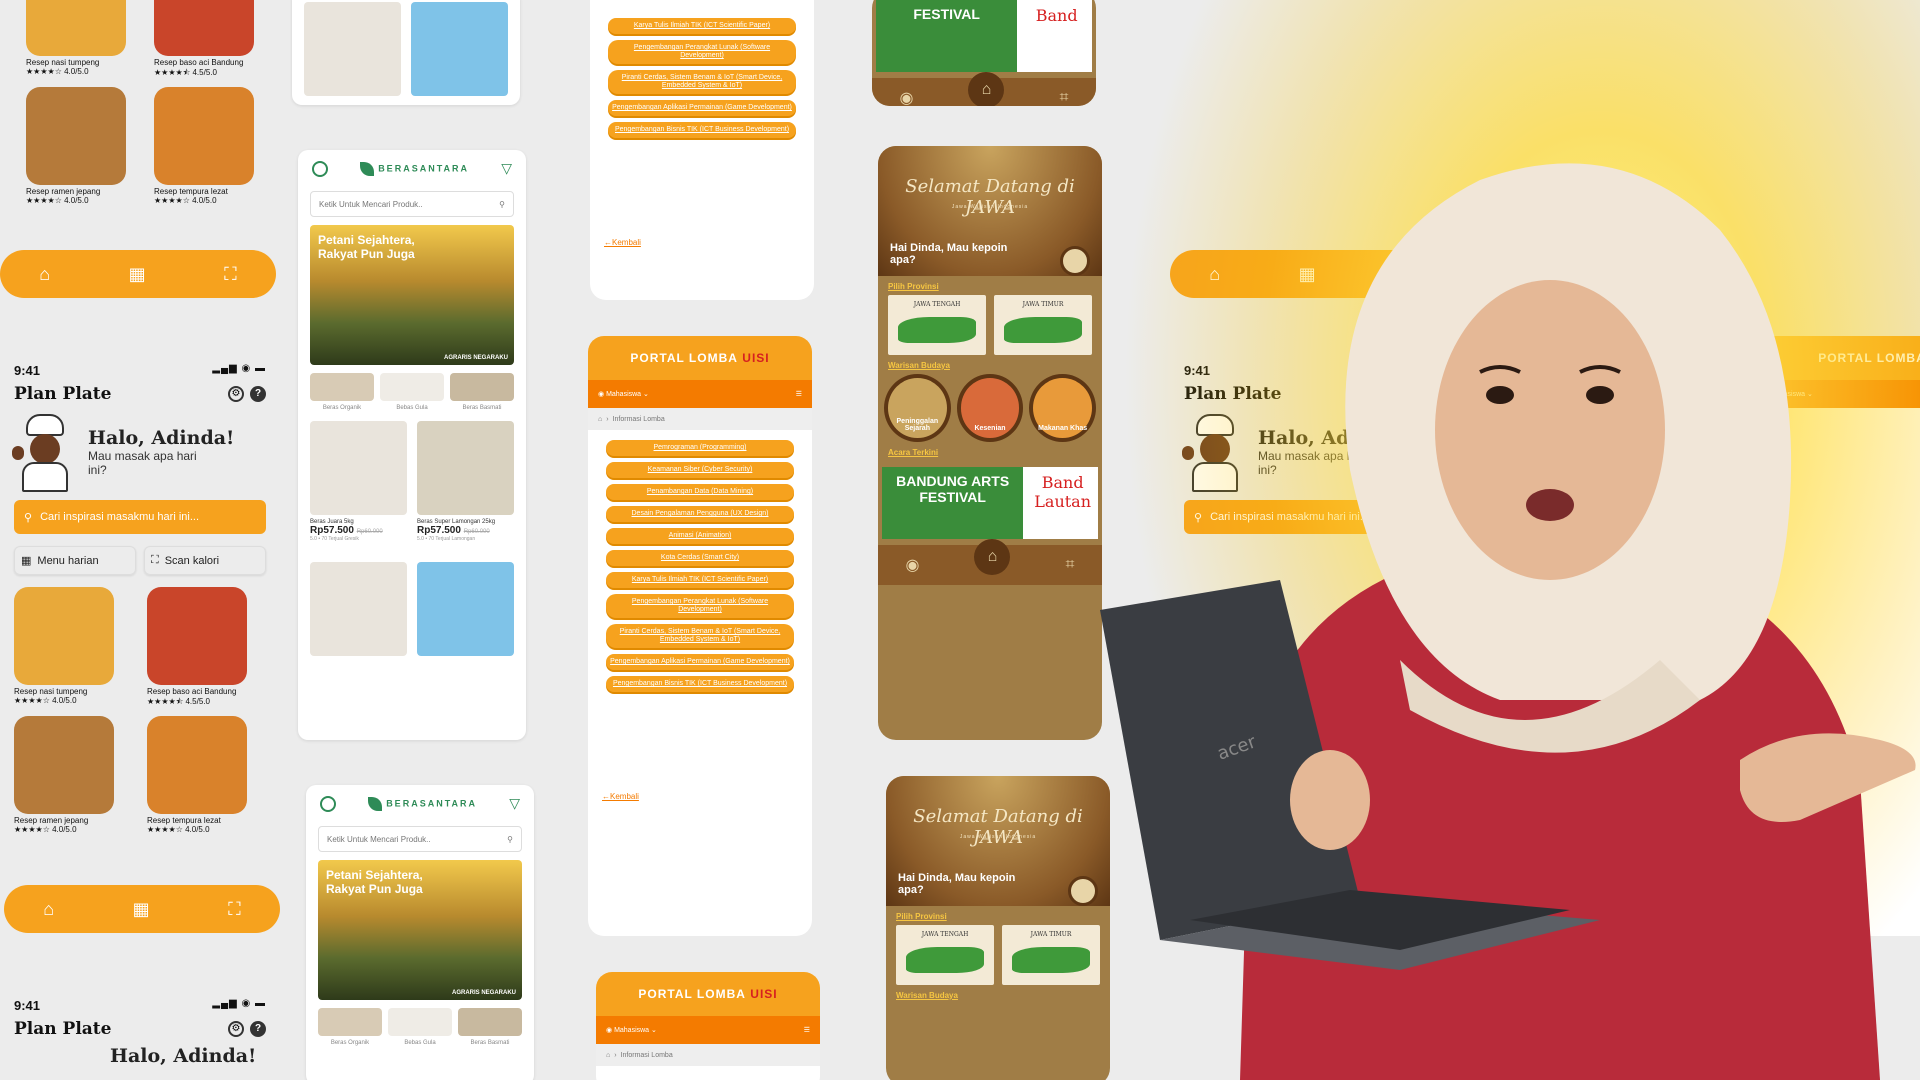 Image resolution: width=1920 pixels, height=1080 pixels. I want to click on berasantara-logo: BERASANTARA, so click(414, 168).